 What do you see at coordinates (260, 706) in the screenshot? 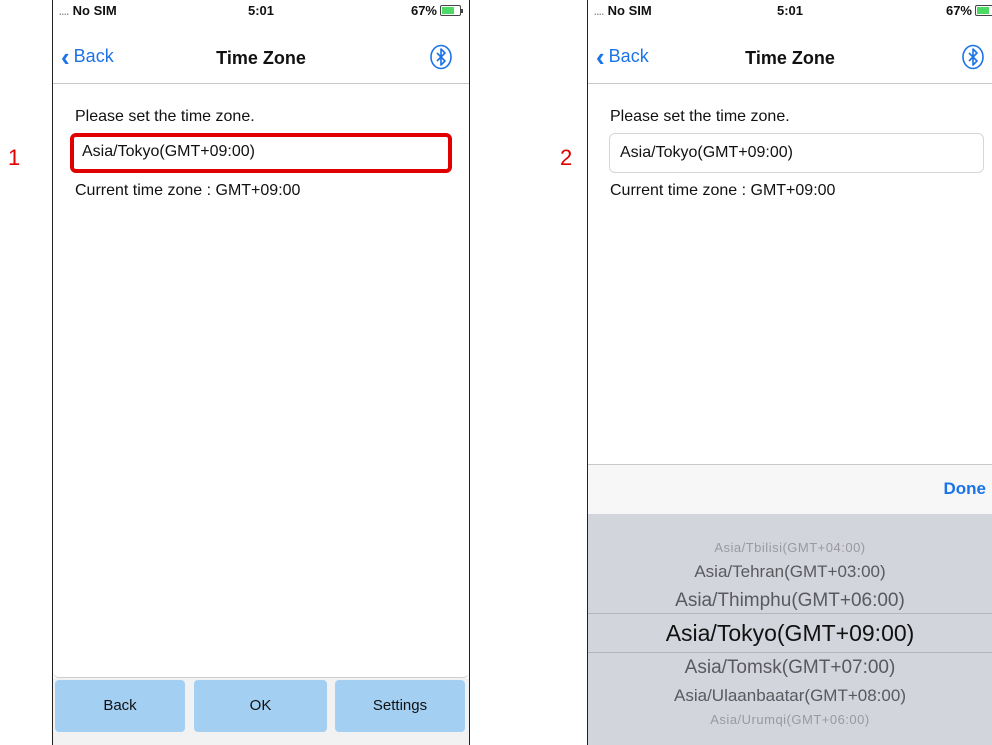
I see `ok-button: OK` at bounding box center [260, 706].